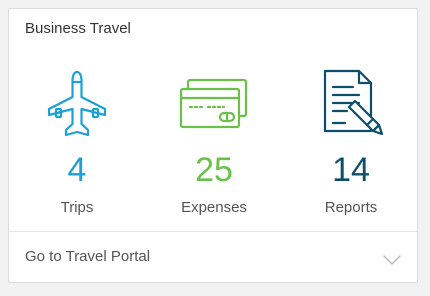 Image resolution: width=430 pixels, height=296 pixels. What do you see at coordinates (351, 105) in the screenshot?
I see `document-pen-icon` at bounding box center [351, 105].